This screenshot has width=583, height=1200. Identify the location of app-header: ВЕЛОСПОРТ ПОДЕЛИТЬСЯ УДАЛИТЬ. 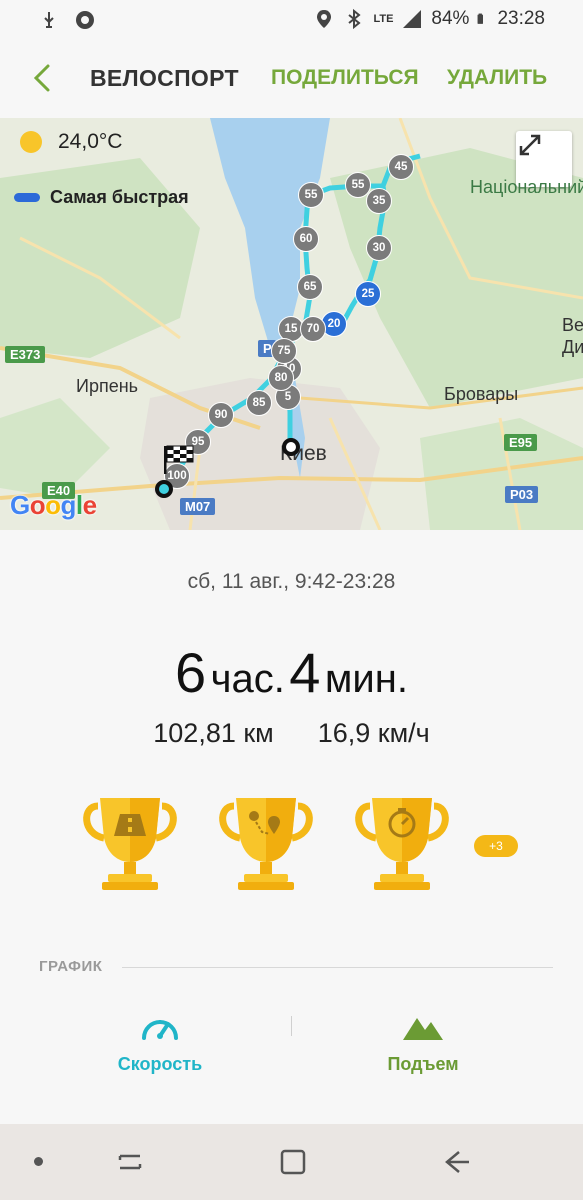
(291, 79).